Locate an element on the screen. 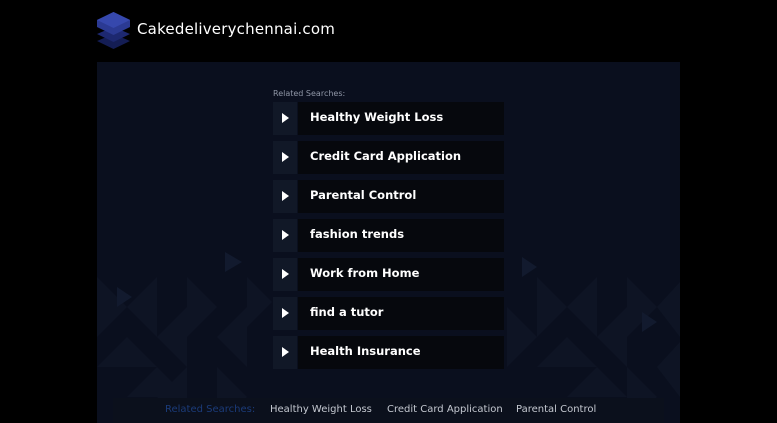  related-search-label: Healthy Weight Loss is located at coordinates (376, 117).